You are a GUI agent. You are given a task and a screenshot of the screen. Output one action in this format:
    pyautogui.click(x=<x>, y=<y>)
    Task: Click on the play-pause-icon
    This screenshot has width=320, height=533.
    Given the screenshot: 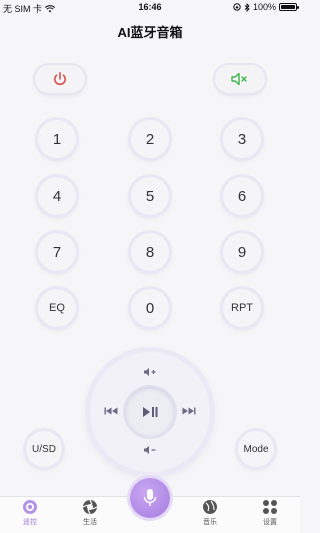 What is the action you would take?
    pyautogui.click(x=150, y=412)
    